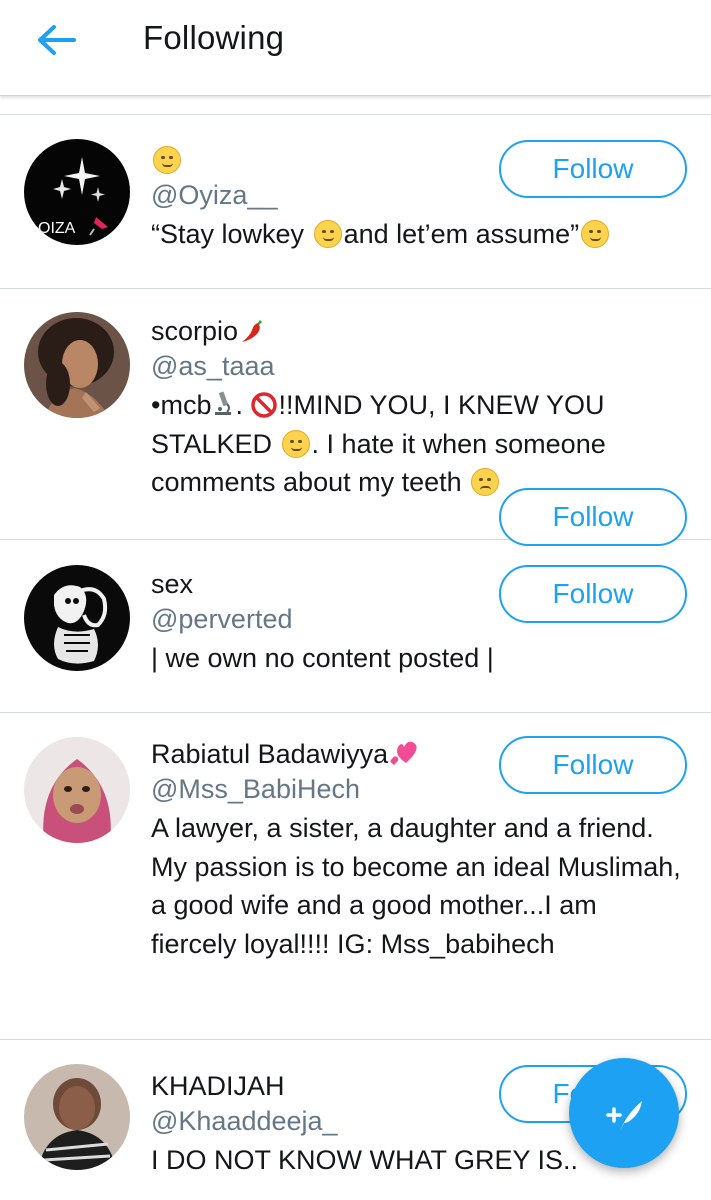 The width and height of the screenshot is (711, 1200). I want to click on microscope-icon, so click(223, 403).